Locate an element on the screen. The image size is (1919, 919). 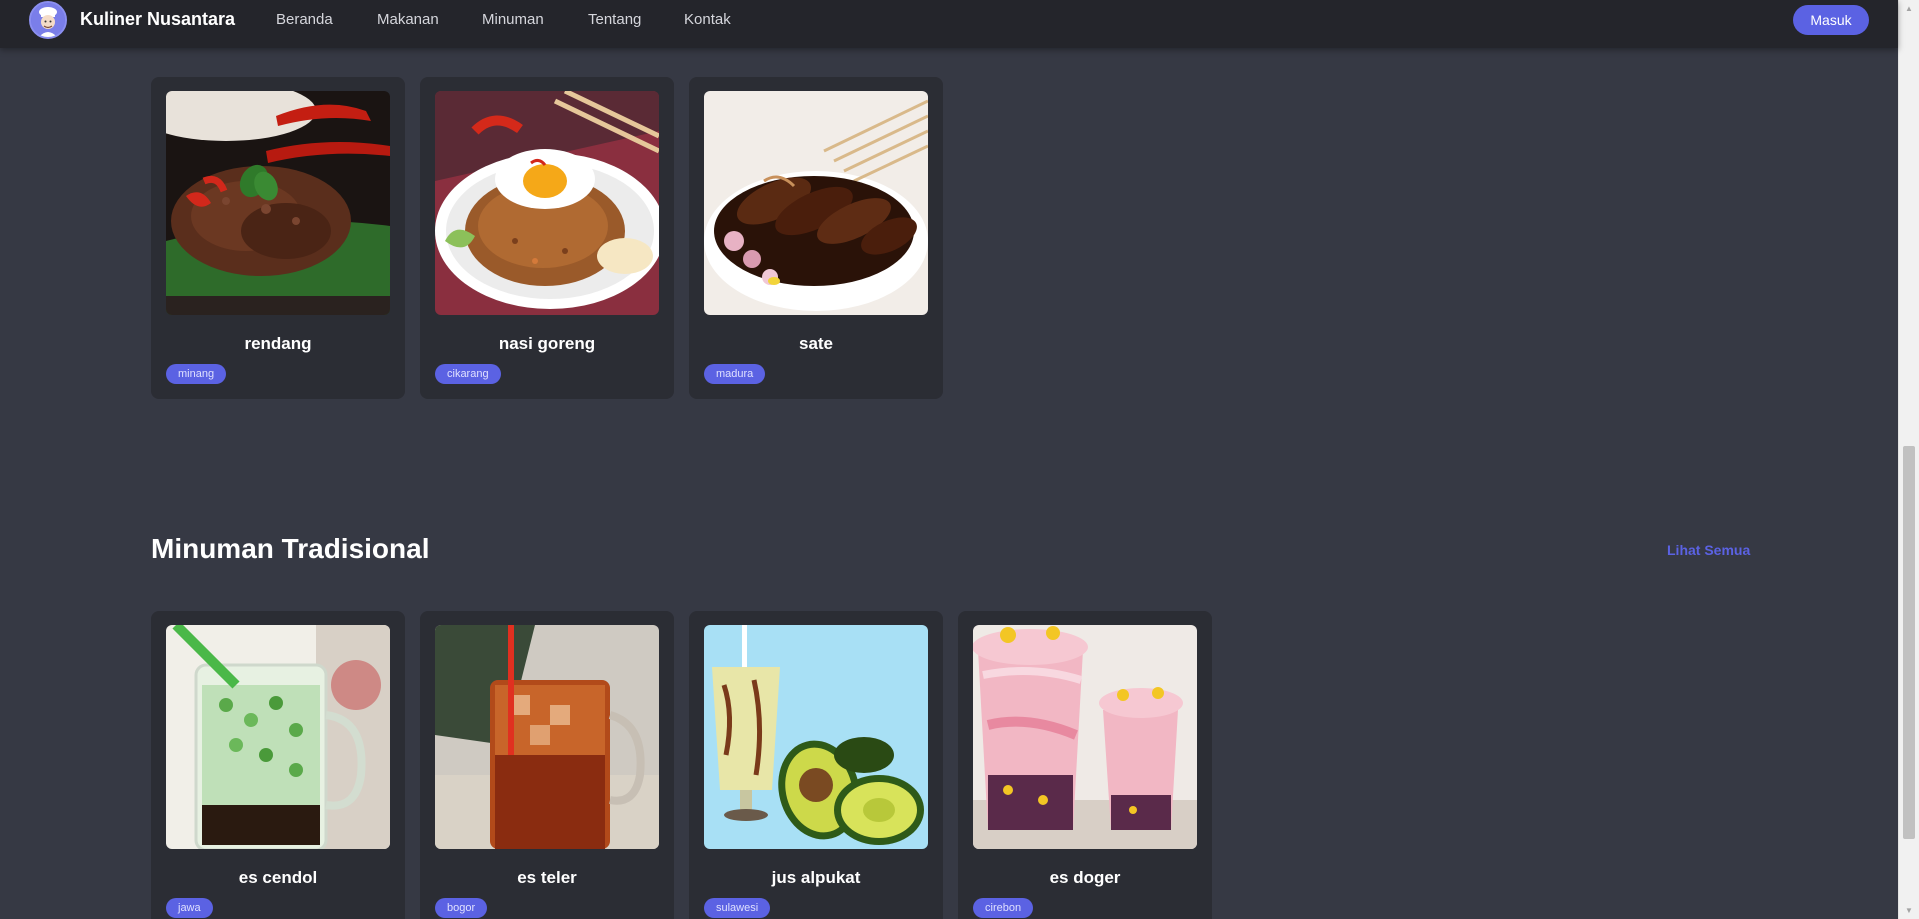
nav-link-tentang: Tentang is located at coordinates (614, 20).